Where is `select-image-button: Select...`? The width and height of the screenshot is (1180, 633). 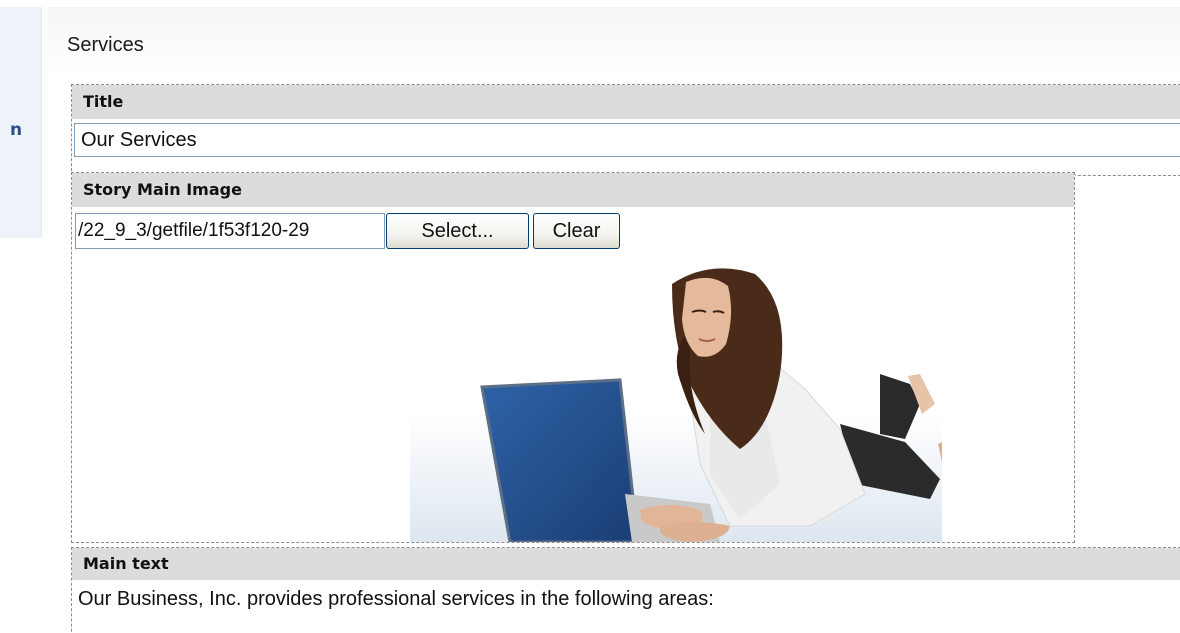
select-image-button: Select... is located at coordinates (457, 231).